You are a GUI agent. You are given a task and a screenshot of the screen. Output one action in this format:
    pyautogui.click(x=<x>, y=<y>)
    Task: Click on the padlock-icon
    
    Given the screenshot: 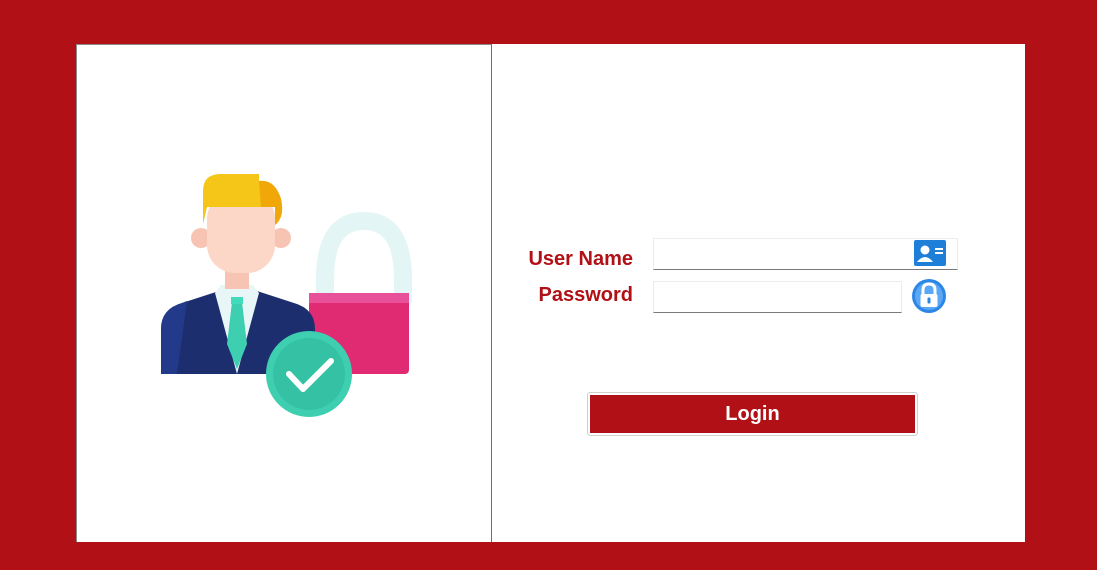 What is the action you would take?
    pyautogui.click(x=929, y=296)
    